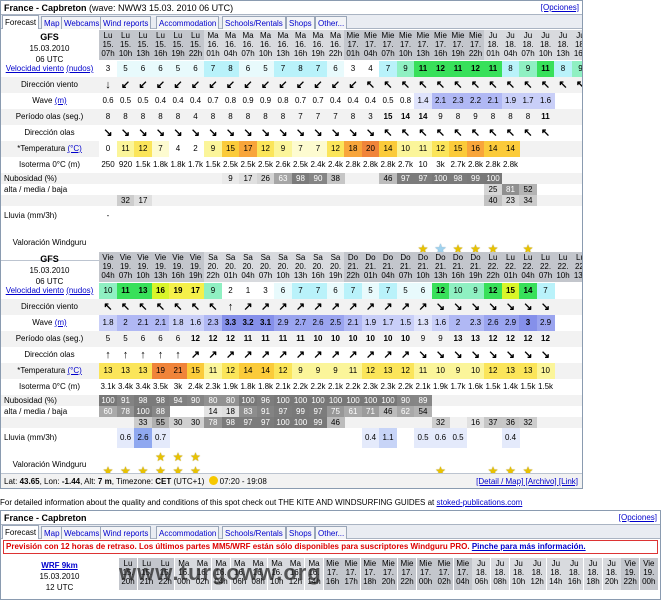  I want to click on day-label: Mie, so click(370, 563).